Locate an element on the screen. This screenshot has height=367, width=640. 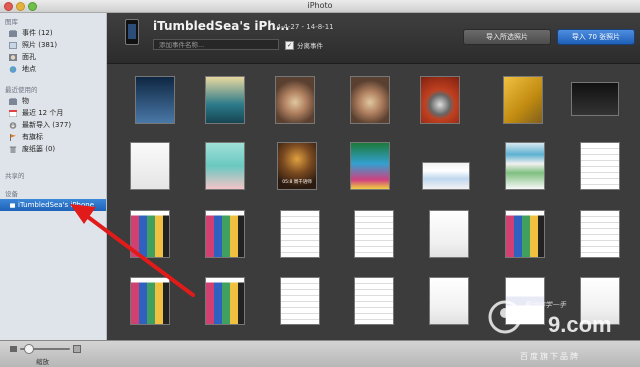
zoom-slider is located at coordinates (45, 349).